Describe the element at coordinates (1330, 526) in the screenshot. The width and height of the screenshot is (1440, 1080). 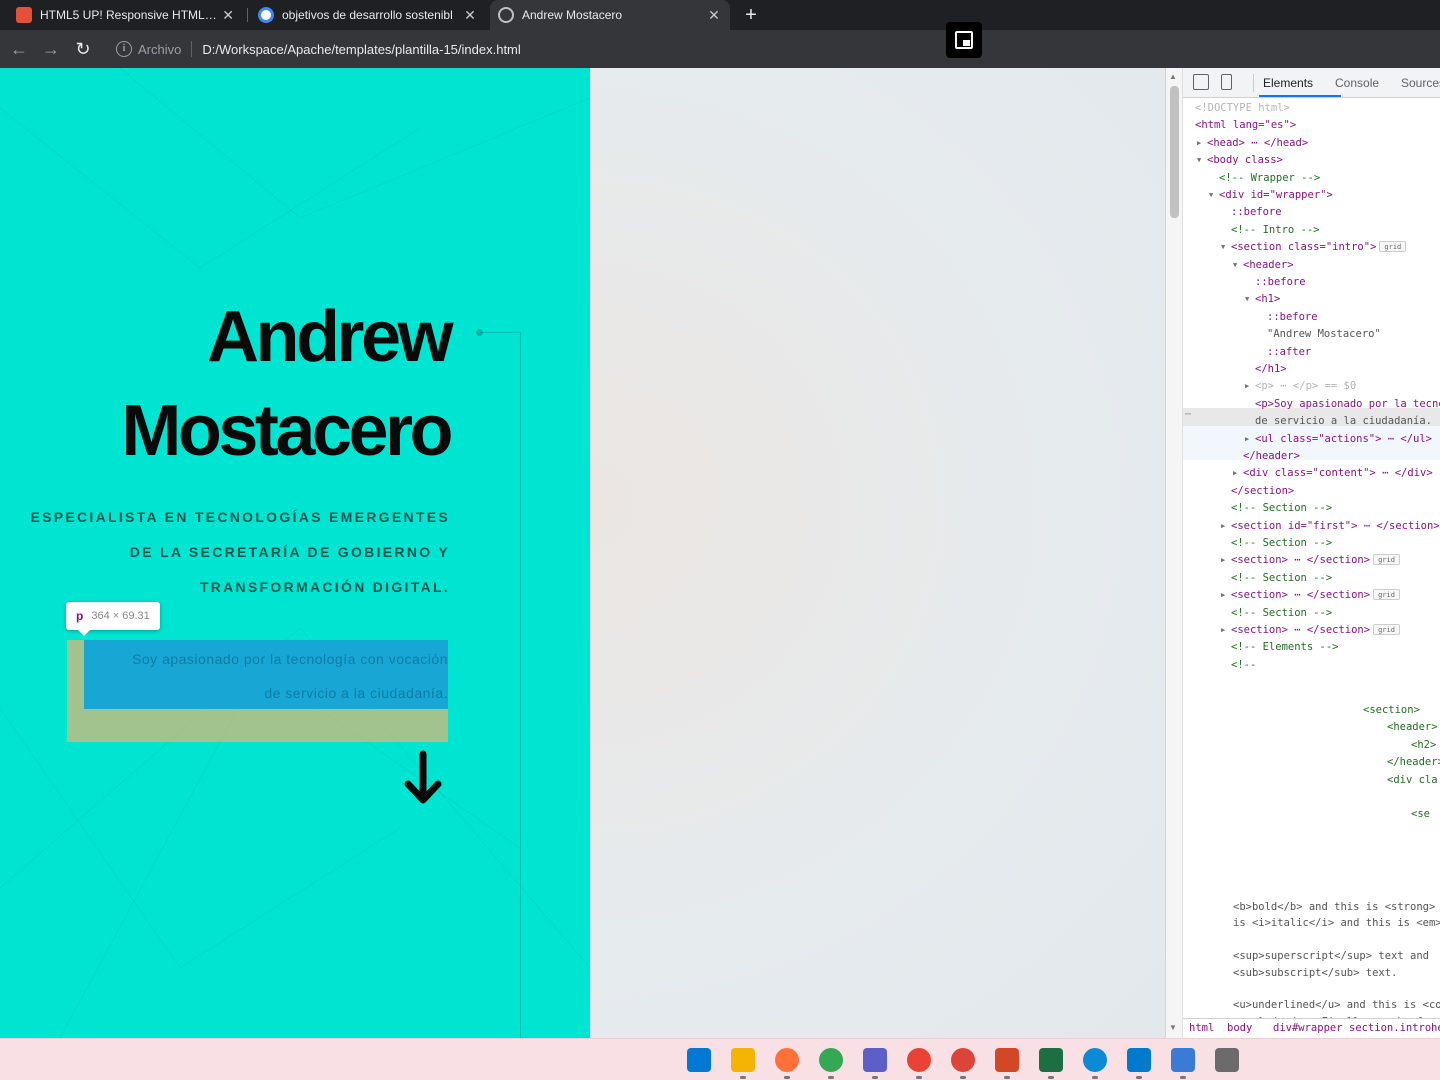
I see `dom-node: ▶ <section id="first"> ⋯ </section>` at that location.